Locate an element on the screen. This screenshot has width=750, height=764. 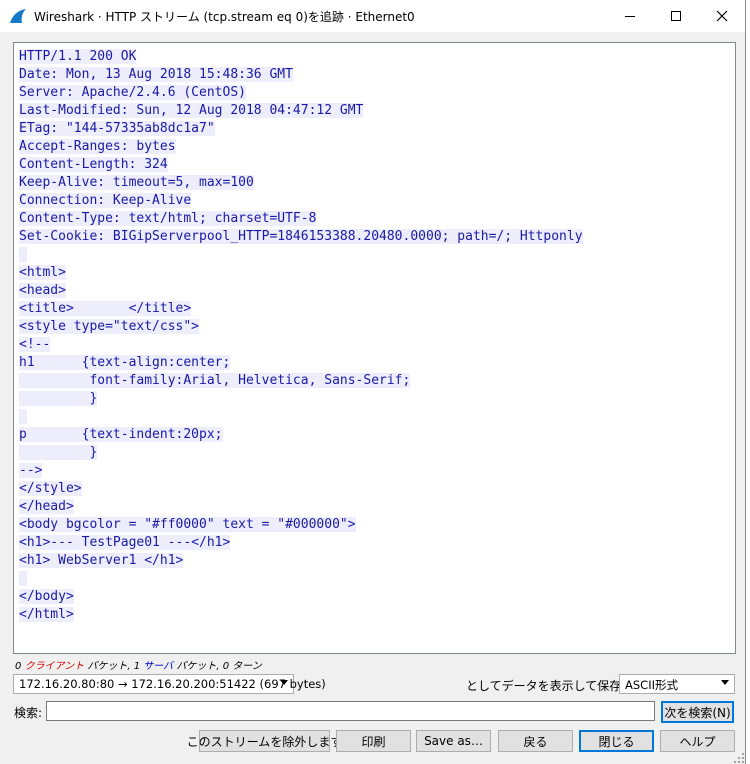
stream-line: Server: Apache/2.4.6 (CentOS) is located at coordinates (301, 93).